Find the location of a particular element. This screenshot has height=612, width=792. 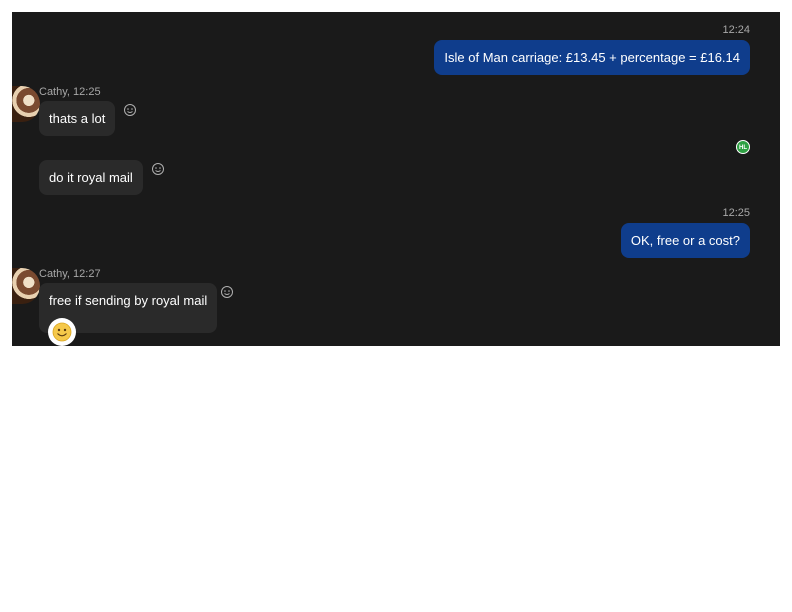

message-timestamp: 12:25 is located at coordinates (736, 213).